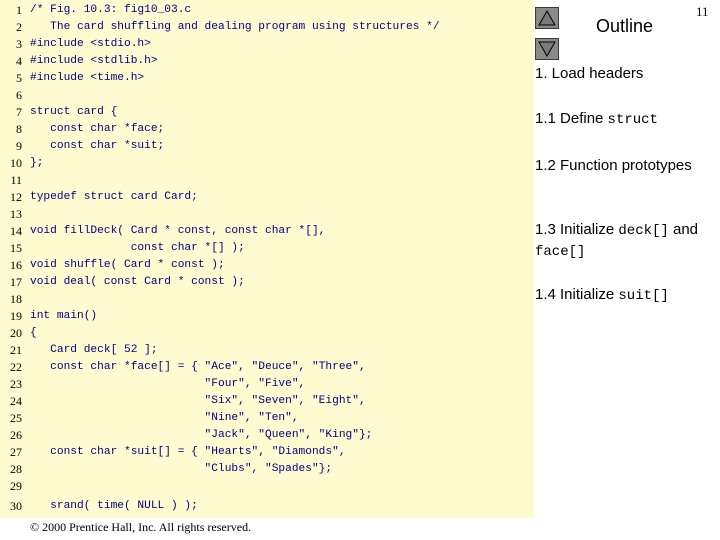 The height and width of the screenshot is (540, 720). Describe the element at coordinates (560, 252) in the screenshot. I see `outline-item-code: face[]` at that location.